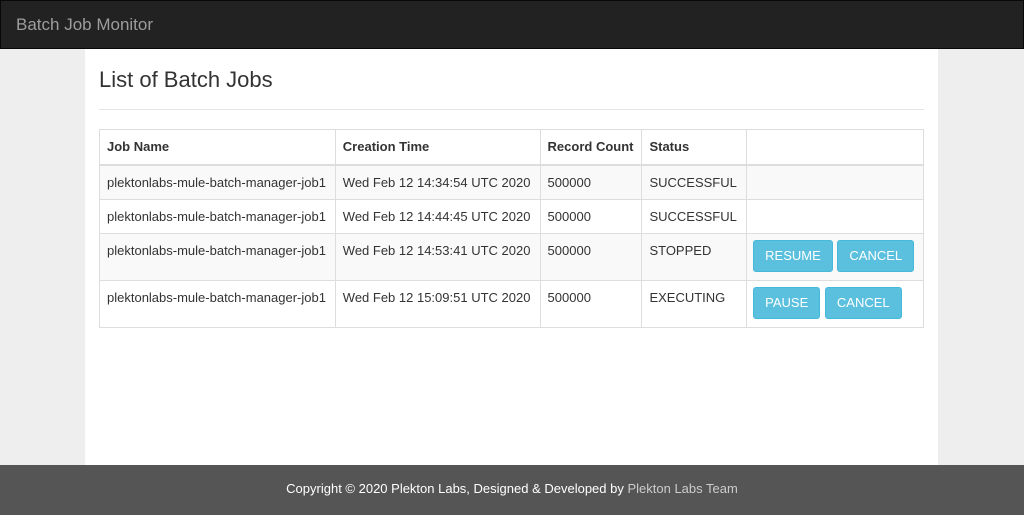 This screenshot has width=1024, height=515. I want to click on actions-cell: PAUSE CANCEL, so click(835, 303).